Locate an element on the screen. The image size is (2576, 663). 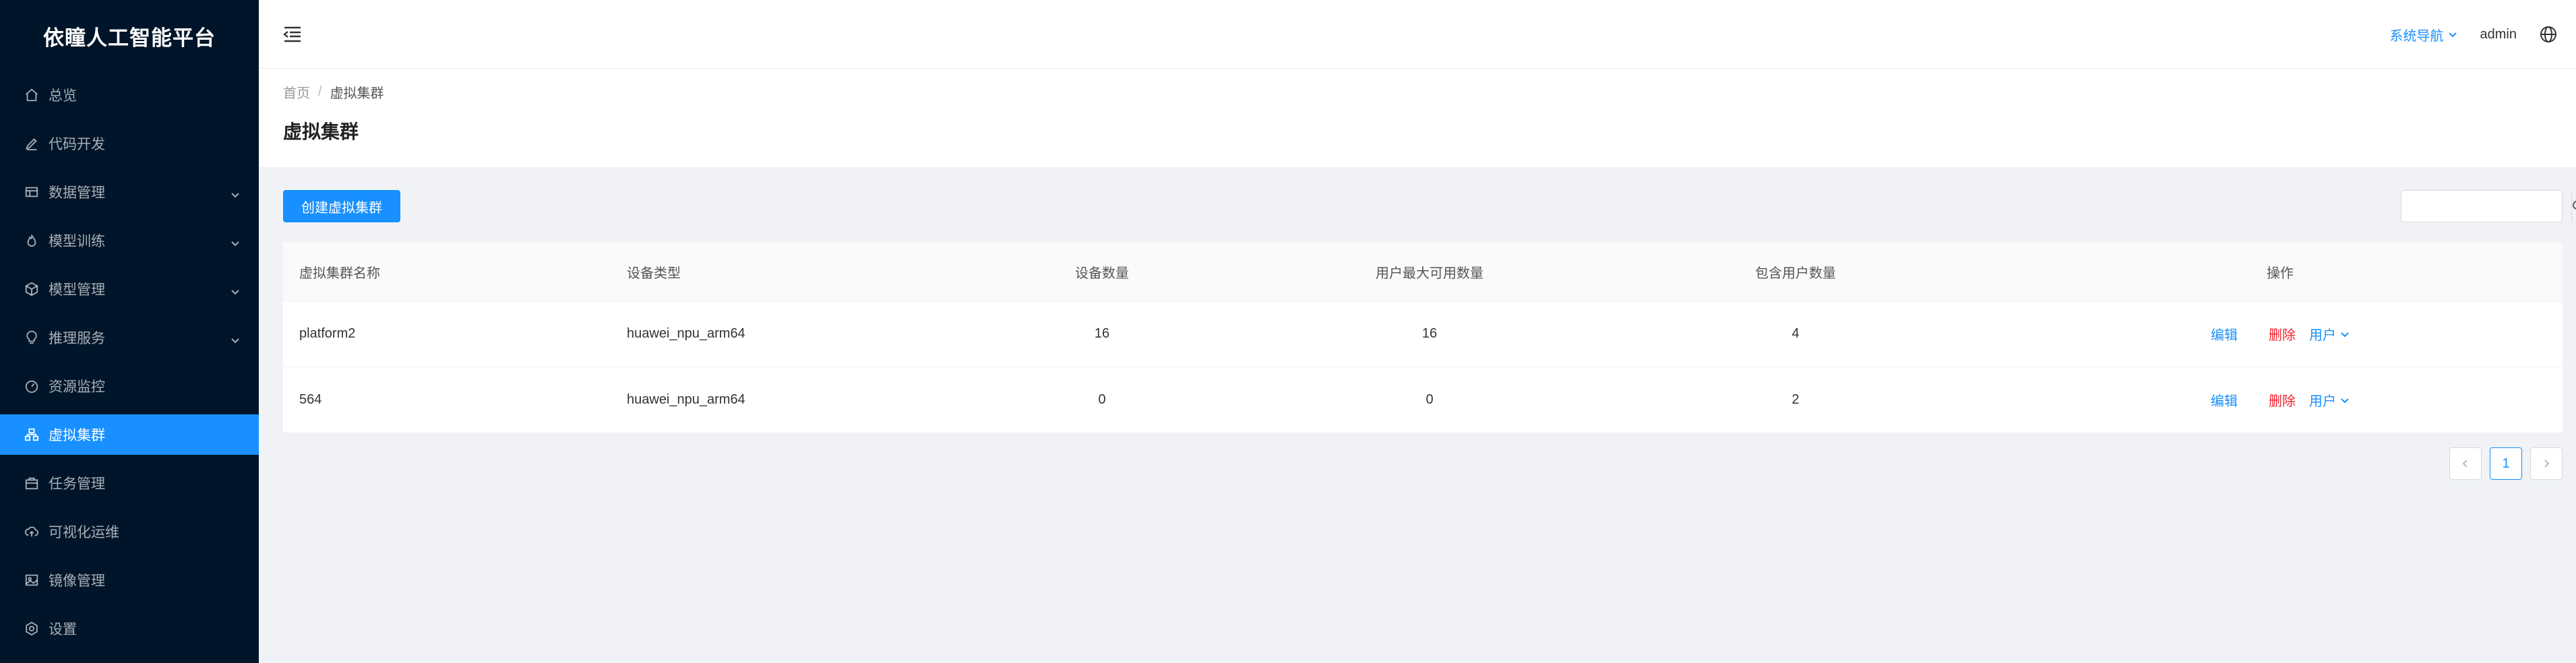
breadcrumb-home: 首页 is located at coordinates (297, 92).